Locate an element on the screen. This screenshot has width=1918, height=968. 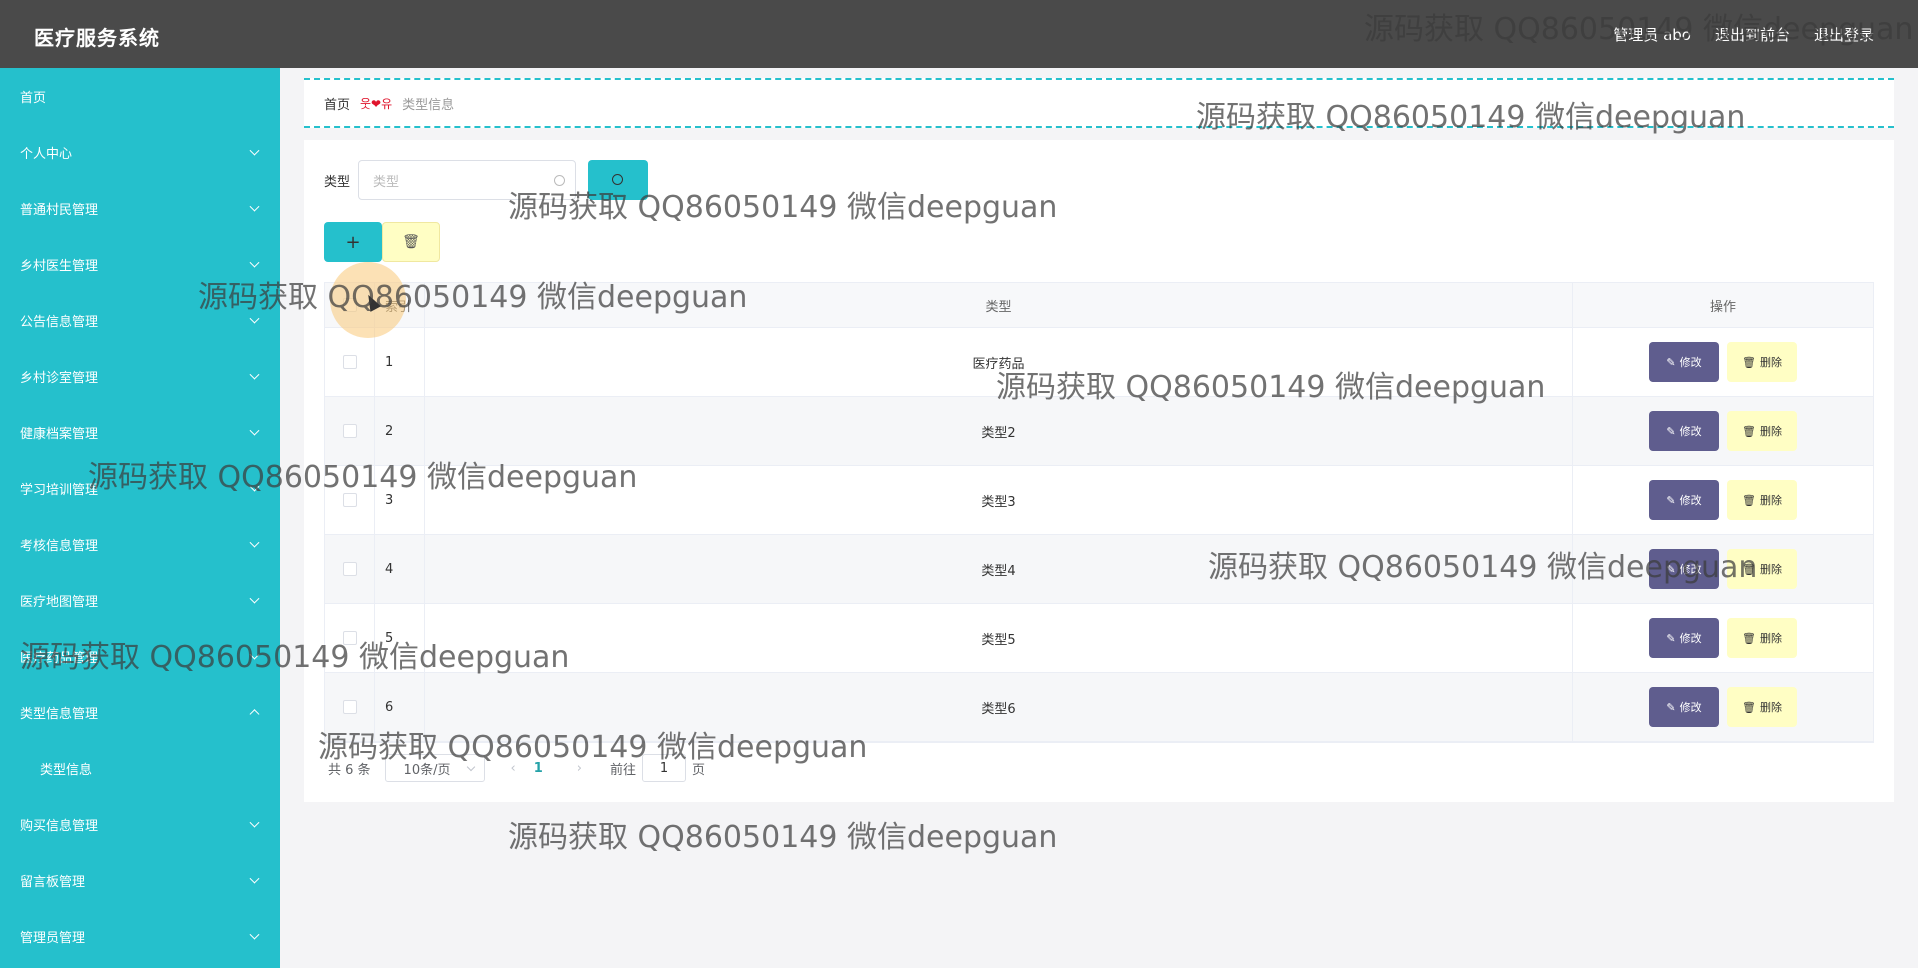
sidebar-item-training: 学习培训管理 is located at coordinates (140, 488).